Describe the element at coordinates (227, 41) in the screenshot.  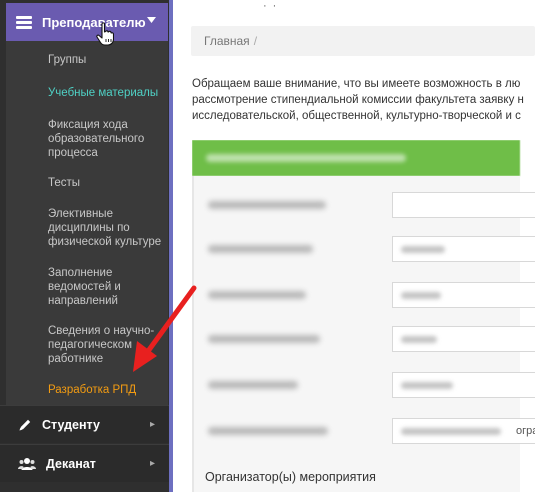
I see `breadcrumb-home-link: Главная` at that location.